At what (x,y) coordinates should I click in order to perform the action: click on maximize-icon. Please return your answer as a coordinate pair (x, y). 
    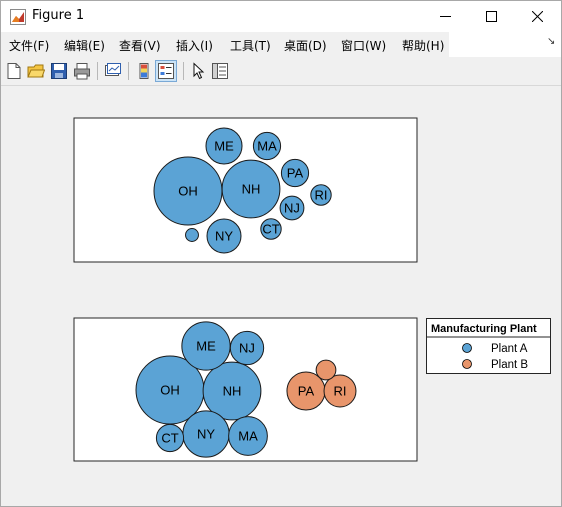
    Looking at the image, I should click on (491, 16).